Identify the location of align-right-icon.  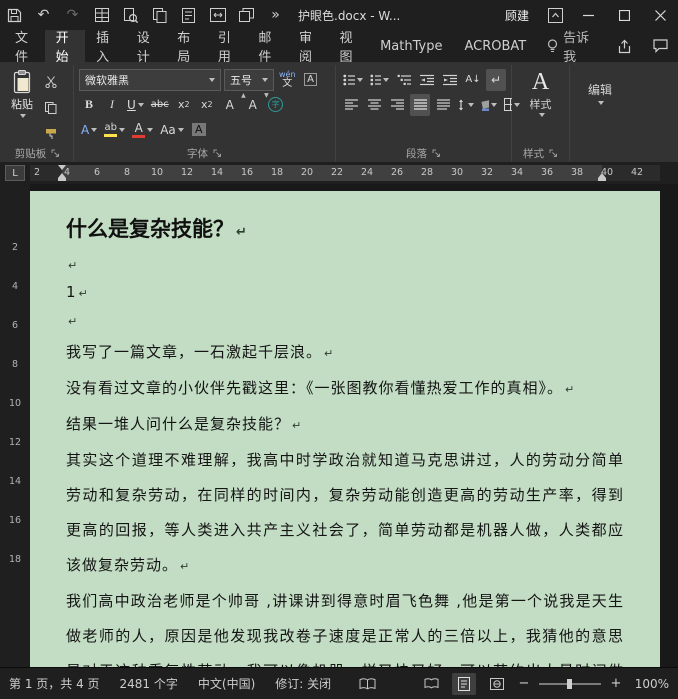
(397, 105).